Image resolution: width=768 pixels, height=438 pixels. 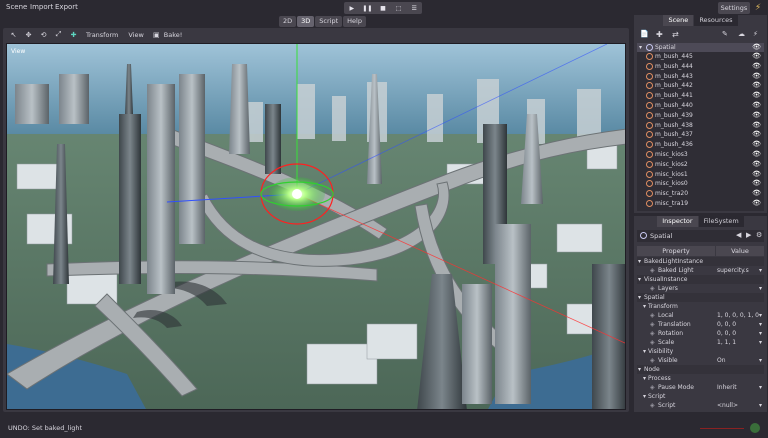 I want to click on property-value: 1, 0, 0, 0, 1, 0, so click(x=738, y=315).